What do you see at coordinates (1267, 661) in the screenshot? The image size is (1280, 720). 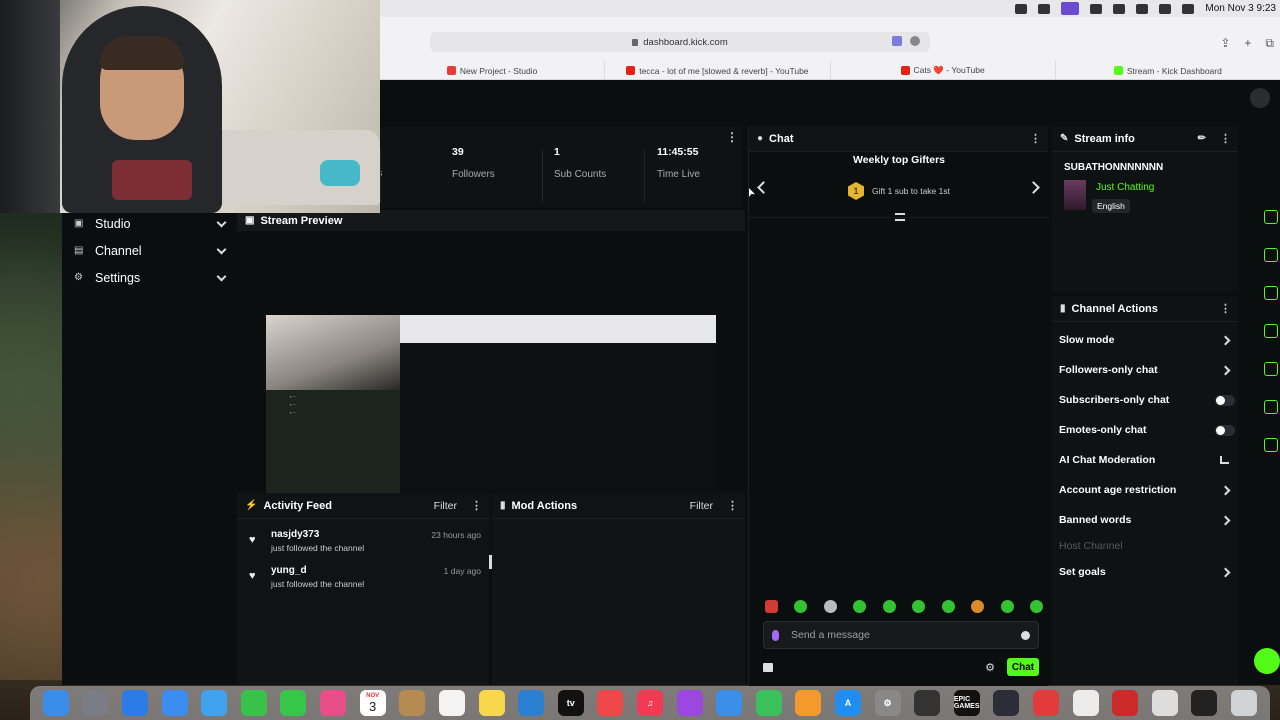 I see `help-button` at bounding box center [1267, 661].